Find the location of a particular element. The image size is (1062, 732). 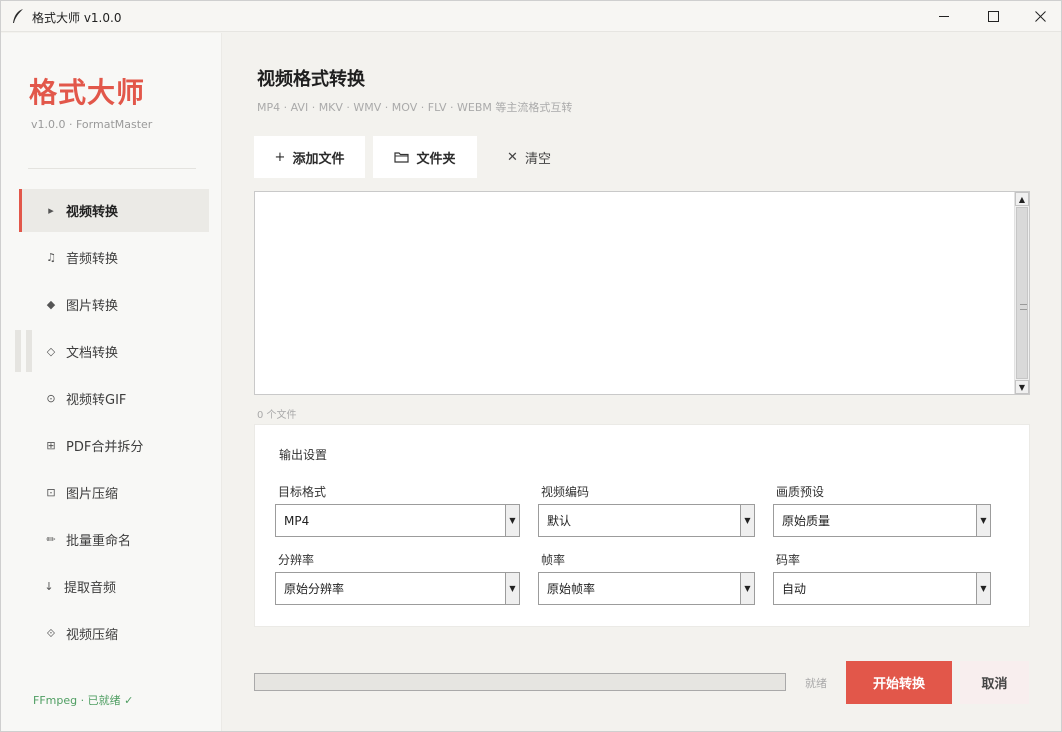

target-format-select: MP4 ▼ is located at coordinates (397, 520).